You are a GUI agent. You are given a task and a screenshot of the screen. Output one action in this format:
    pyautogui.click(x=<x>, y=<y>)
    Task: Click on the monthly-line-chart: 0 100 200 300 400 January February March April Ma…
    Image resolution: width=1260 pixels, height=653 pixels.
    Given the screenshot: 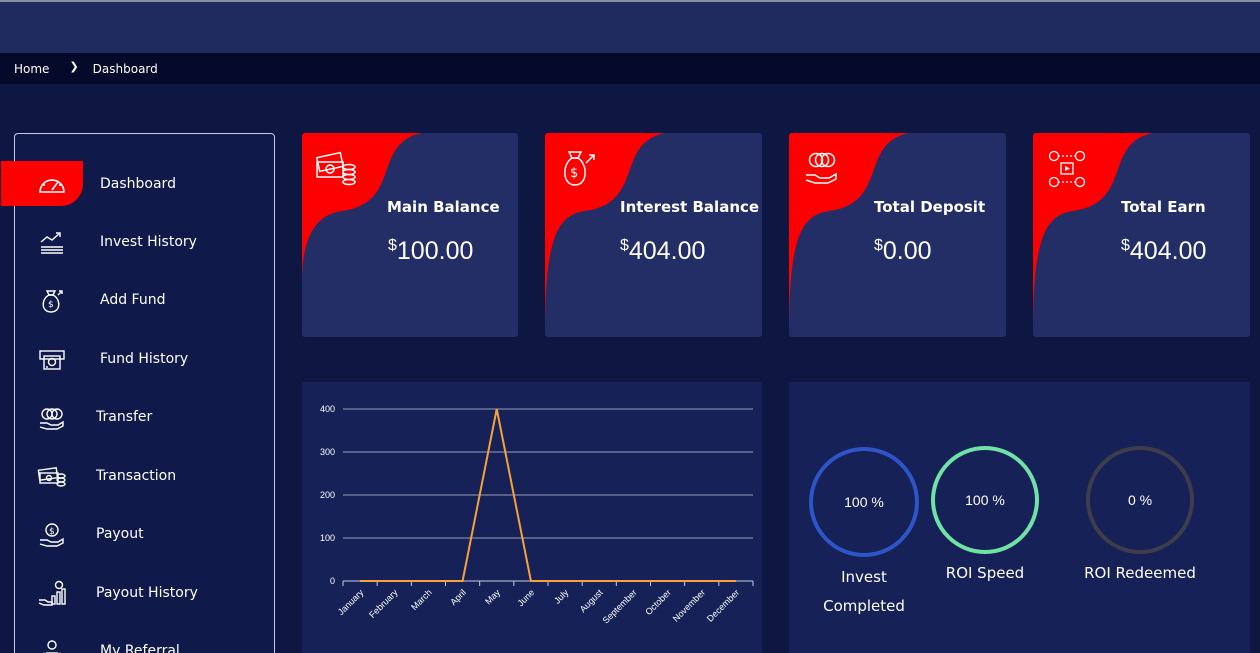 What is the action you would take?
    pyautogui.click(x=537, y=515)
    